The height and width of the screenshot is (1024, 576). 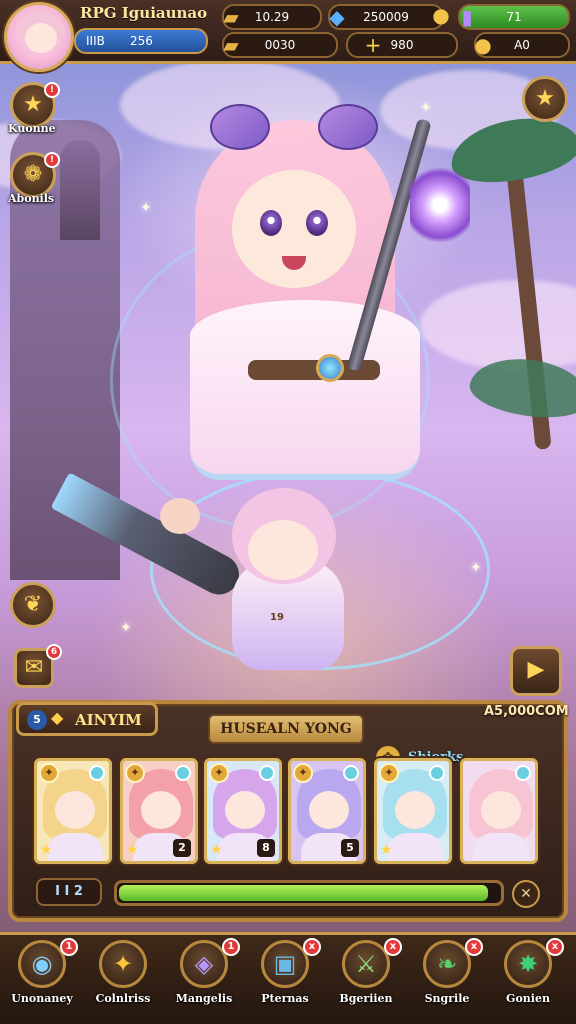 I want to click on hero-card: ✦ 5, so click(x=327, y=811).